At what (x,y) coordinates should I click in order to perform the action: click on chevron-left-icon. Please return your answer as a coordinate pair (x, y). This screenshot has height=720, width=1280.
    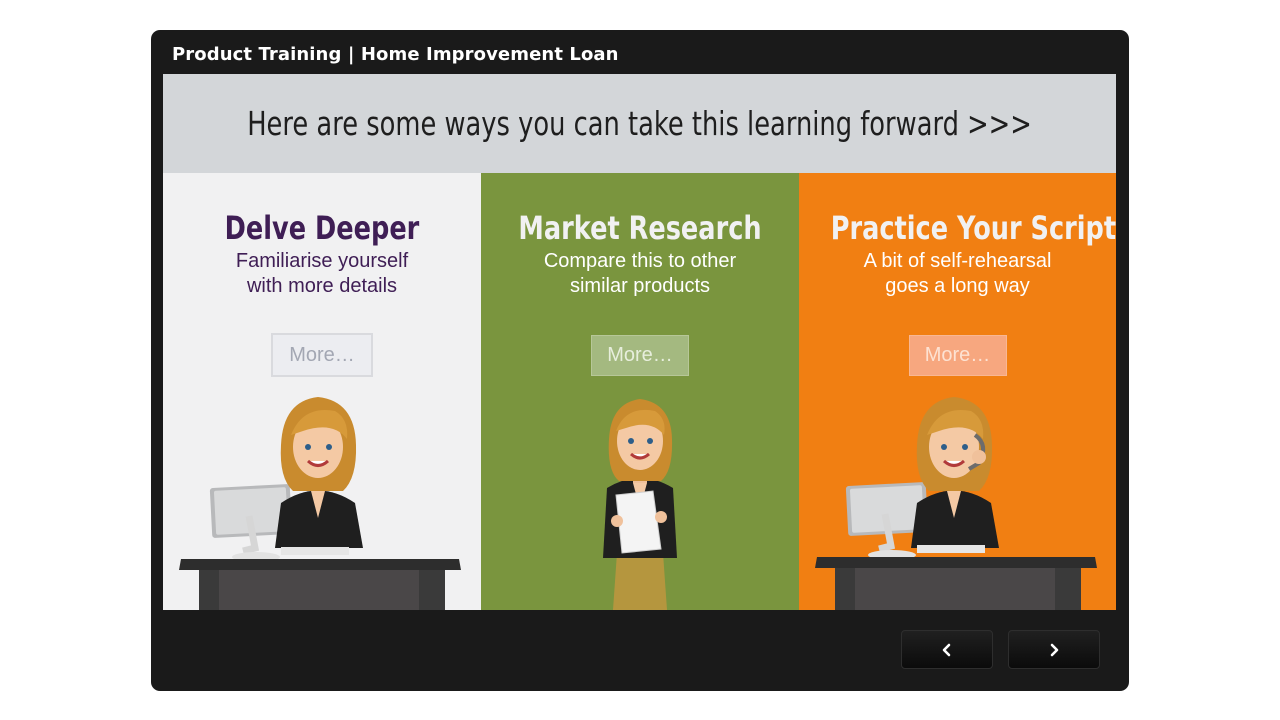
    Looking at the image, I should click on (946, 649).